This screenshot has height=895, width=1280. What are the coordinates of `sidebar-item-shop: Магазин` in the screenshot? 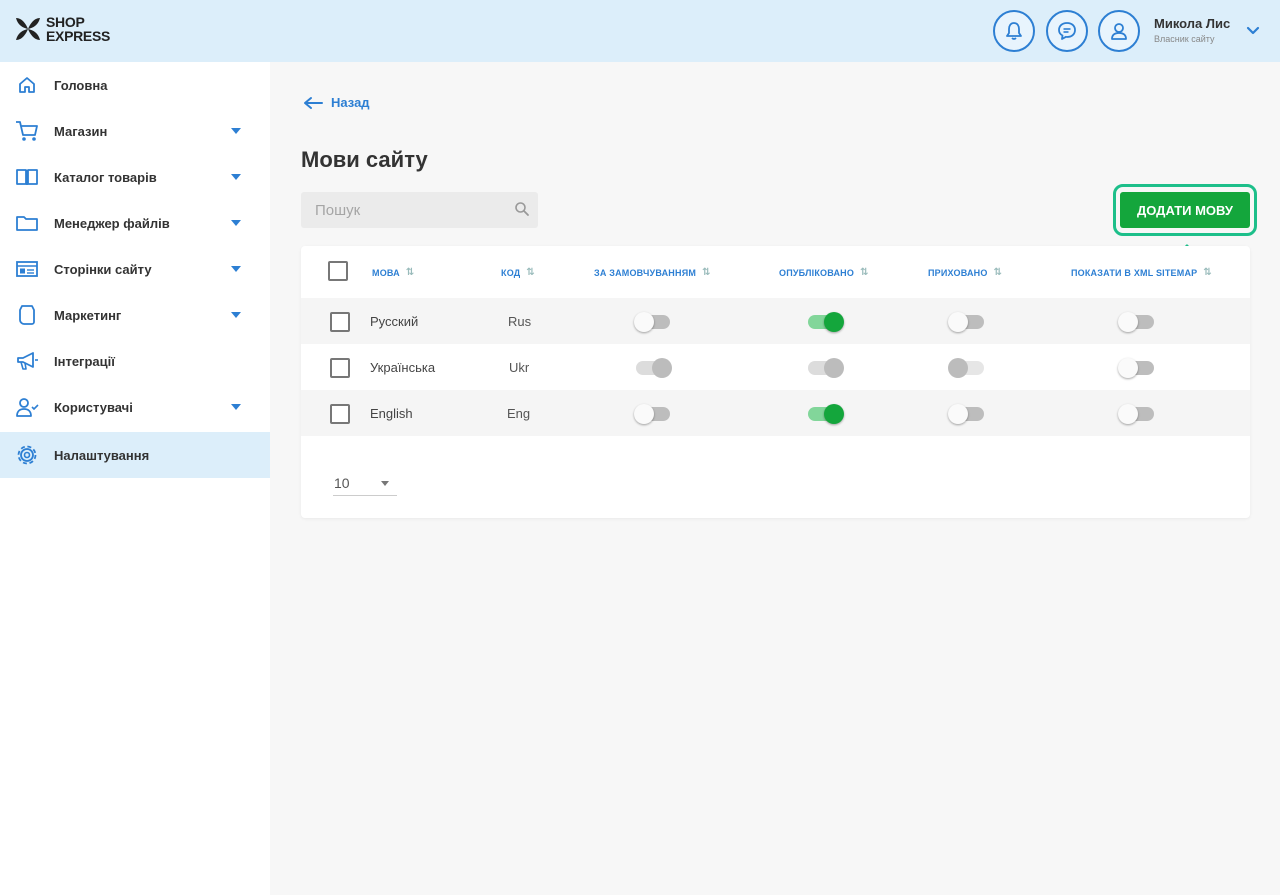 It's located at (135, 131).